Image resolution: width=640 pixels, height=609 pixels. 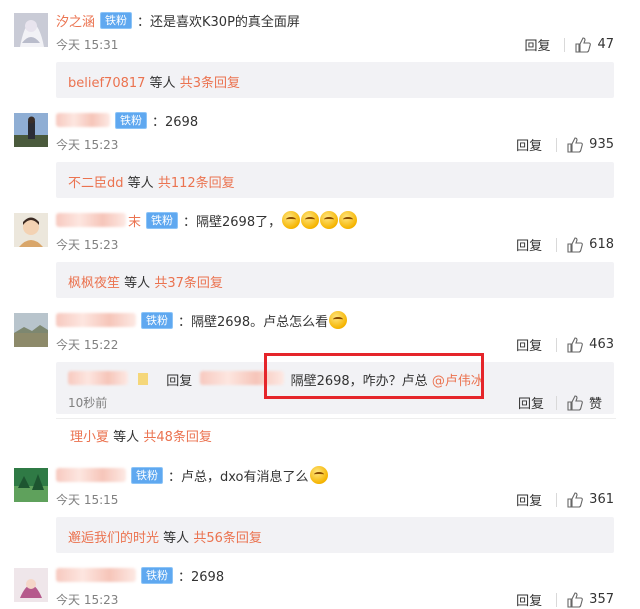 I want to click on sub-replies-summary: 邂逅我们的时光 等人 共56条回复, so click(x=335, y=535).